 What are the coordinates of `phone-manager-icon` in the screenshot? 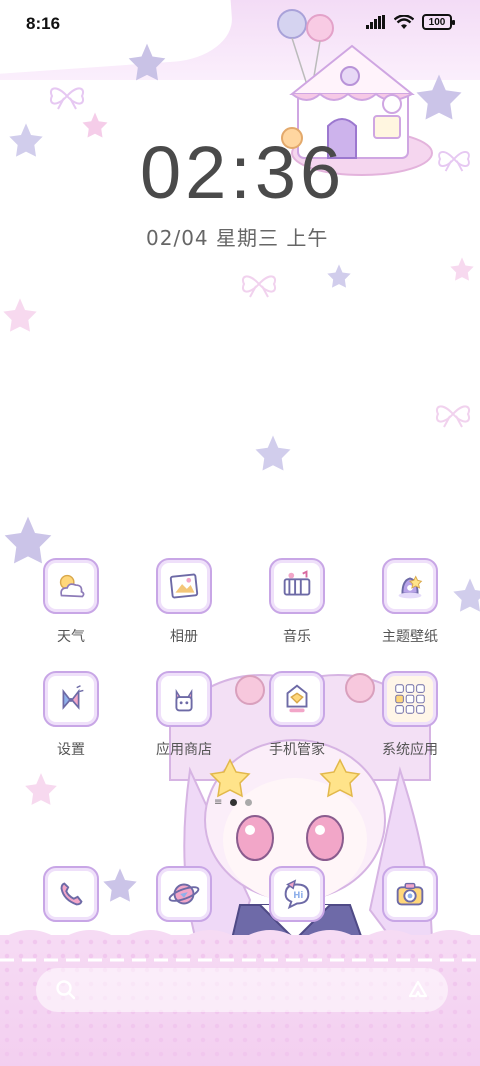 It's located at (297, 699).